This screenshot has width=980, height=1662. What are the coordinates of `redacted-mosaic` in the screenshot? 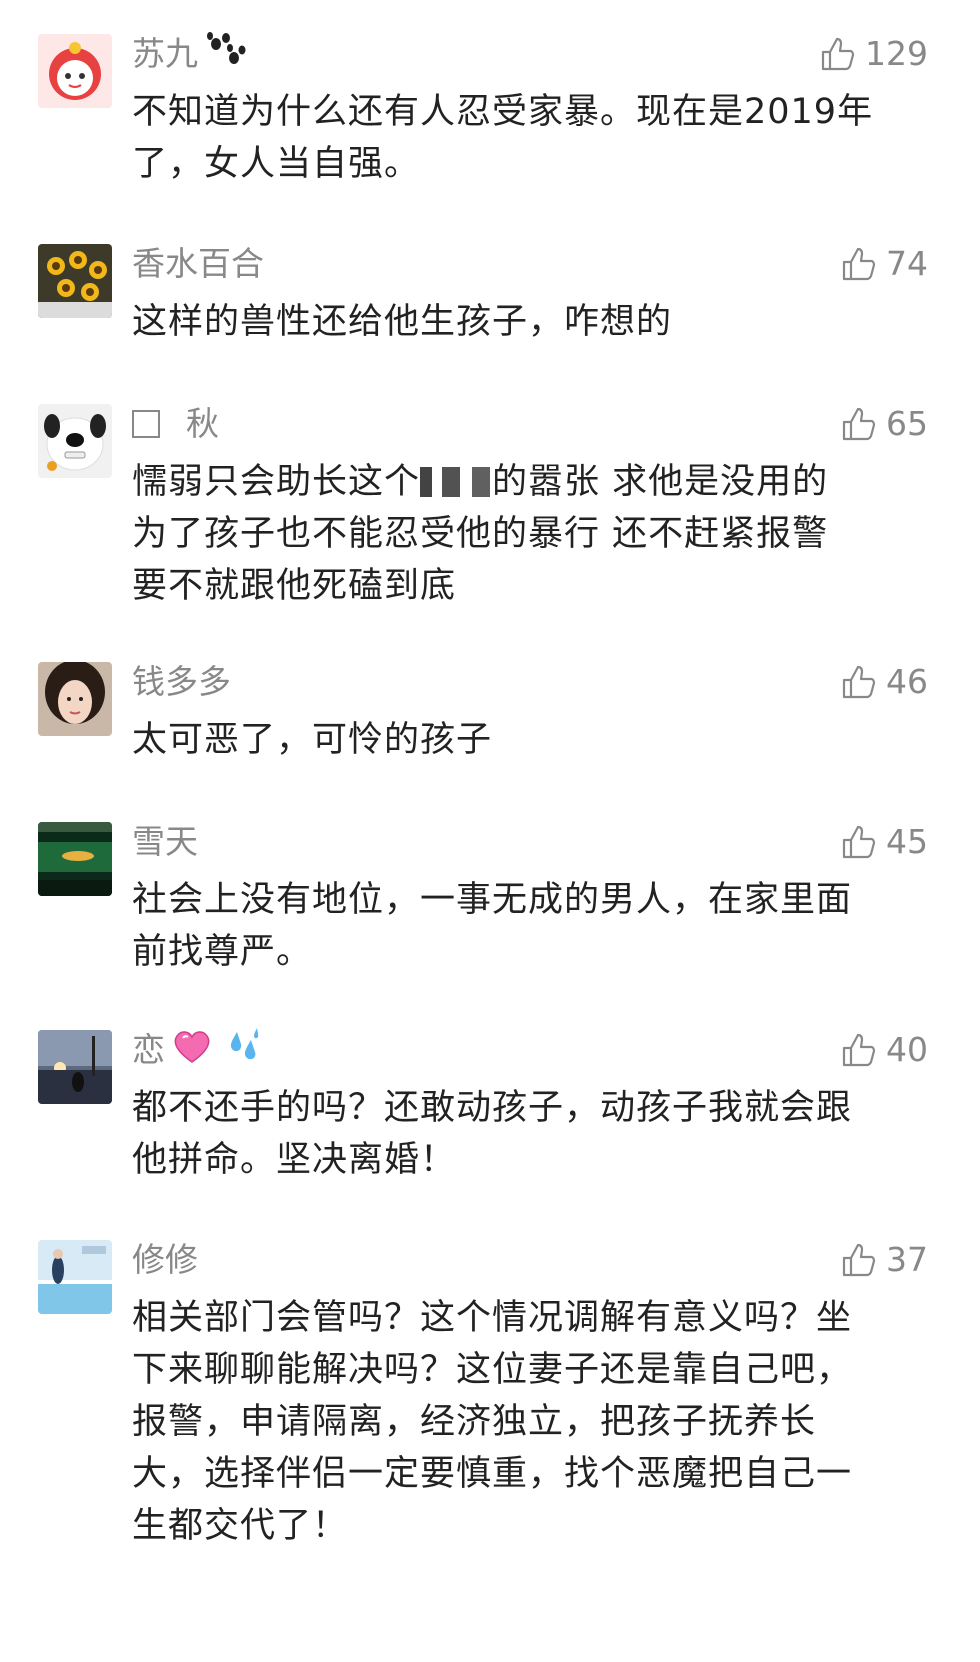 It's located at (456, 482).